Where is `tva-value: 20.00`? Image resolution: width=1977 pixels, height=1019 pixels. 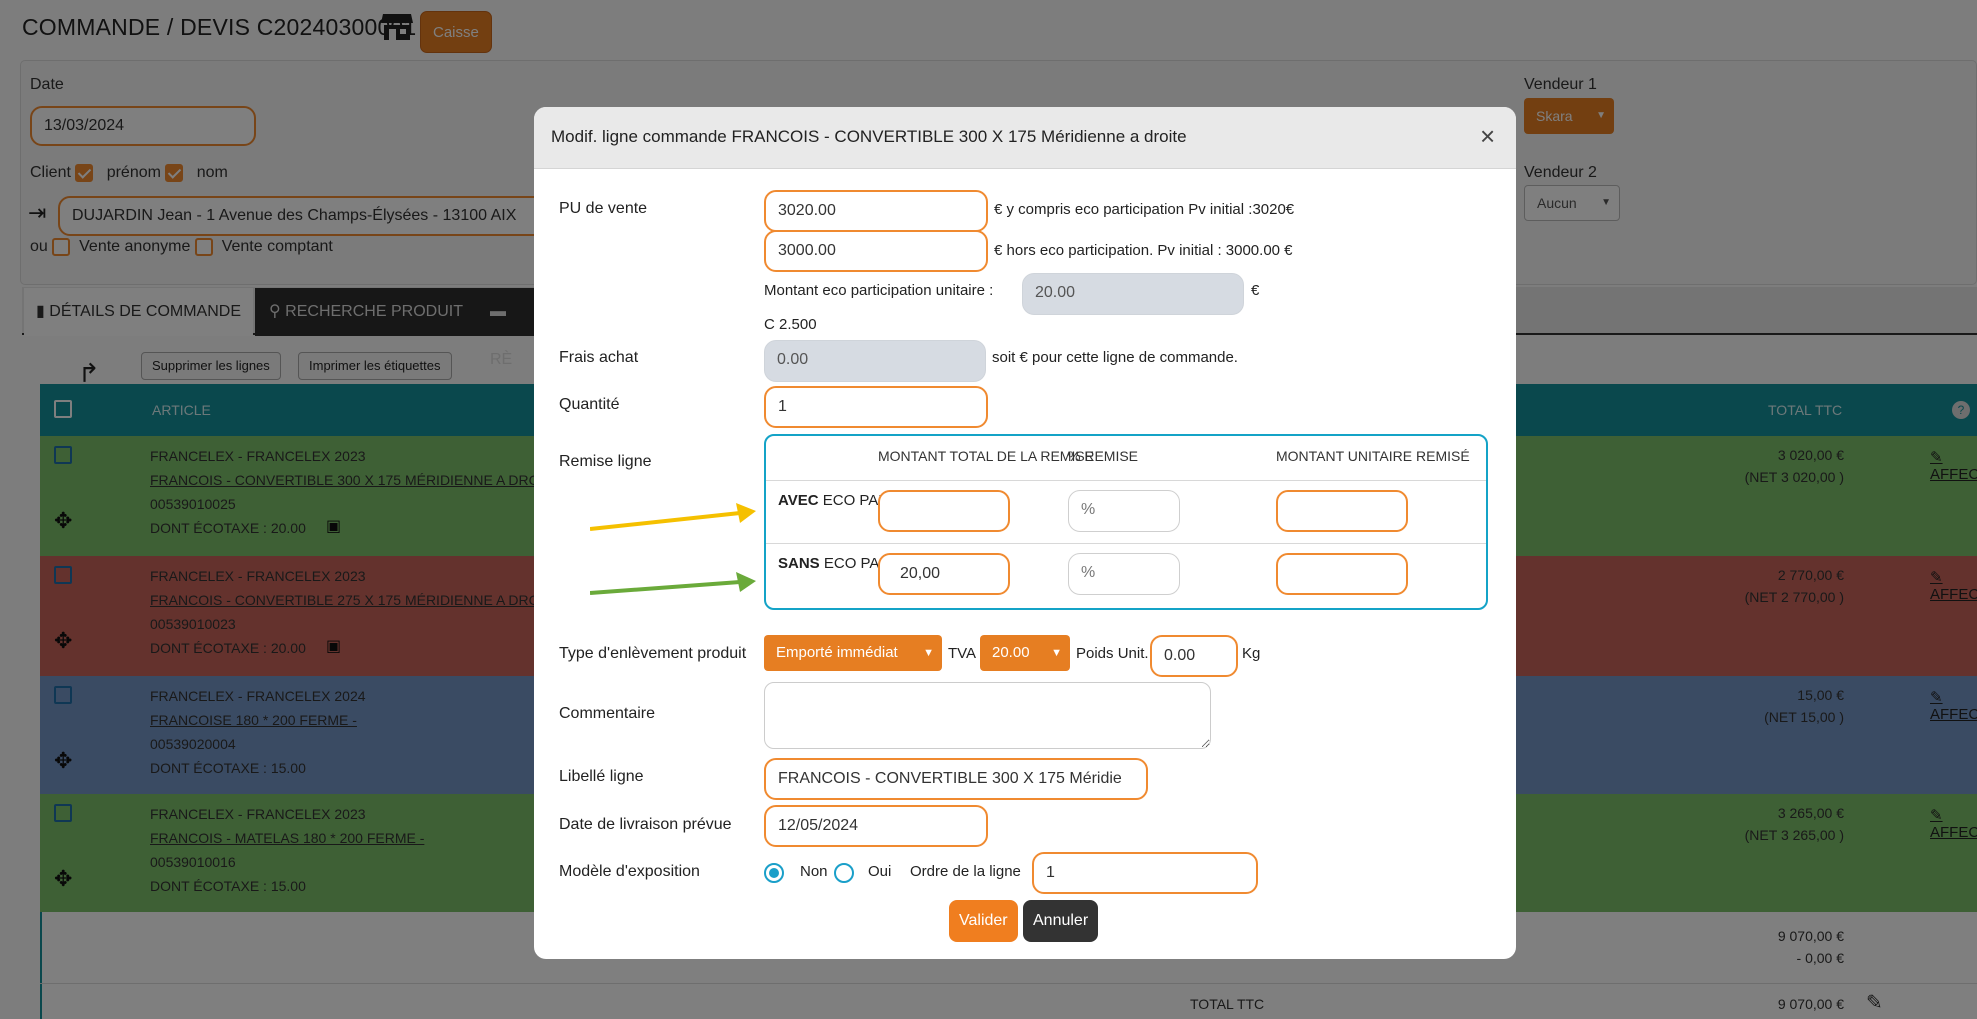 tva-value: 20.00 is located at coordinates (1011, 652).